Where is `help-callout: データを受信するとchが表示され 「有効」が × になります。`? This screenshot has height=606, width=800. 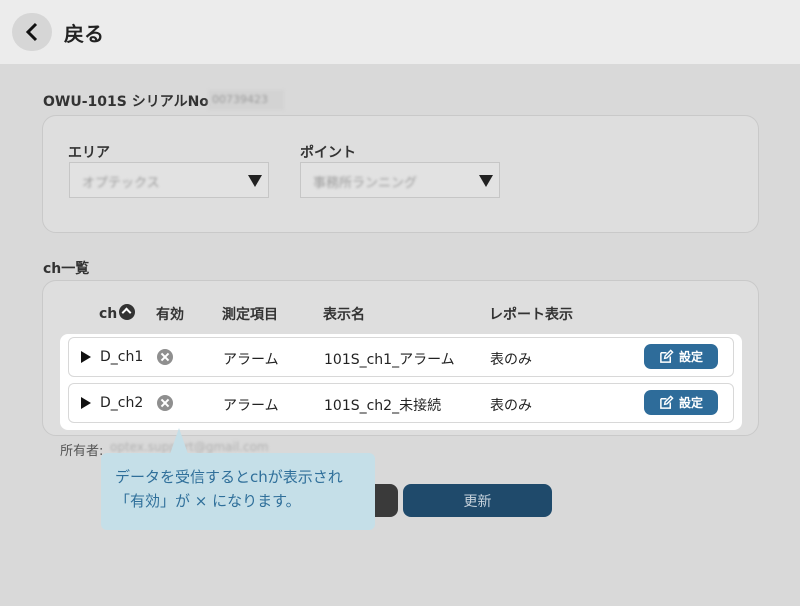 help-callout: データを受信するとchが表示され 「有効」が × になります。 is located at coordinates (238, 491).